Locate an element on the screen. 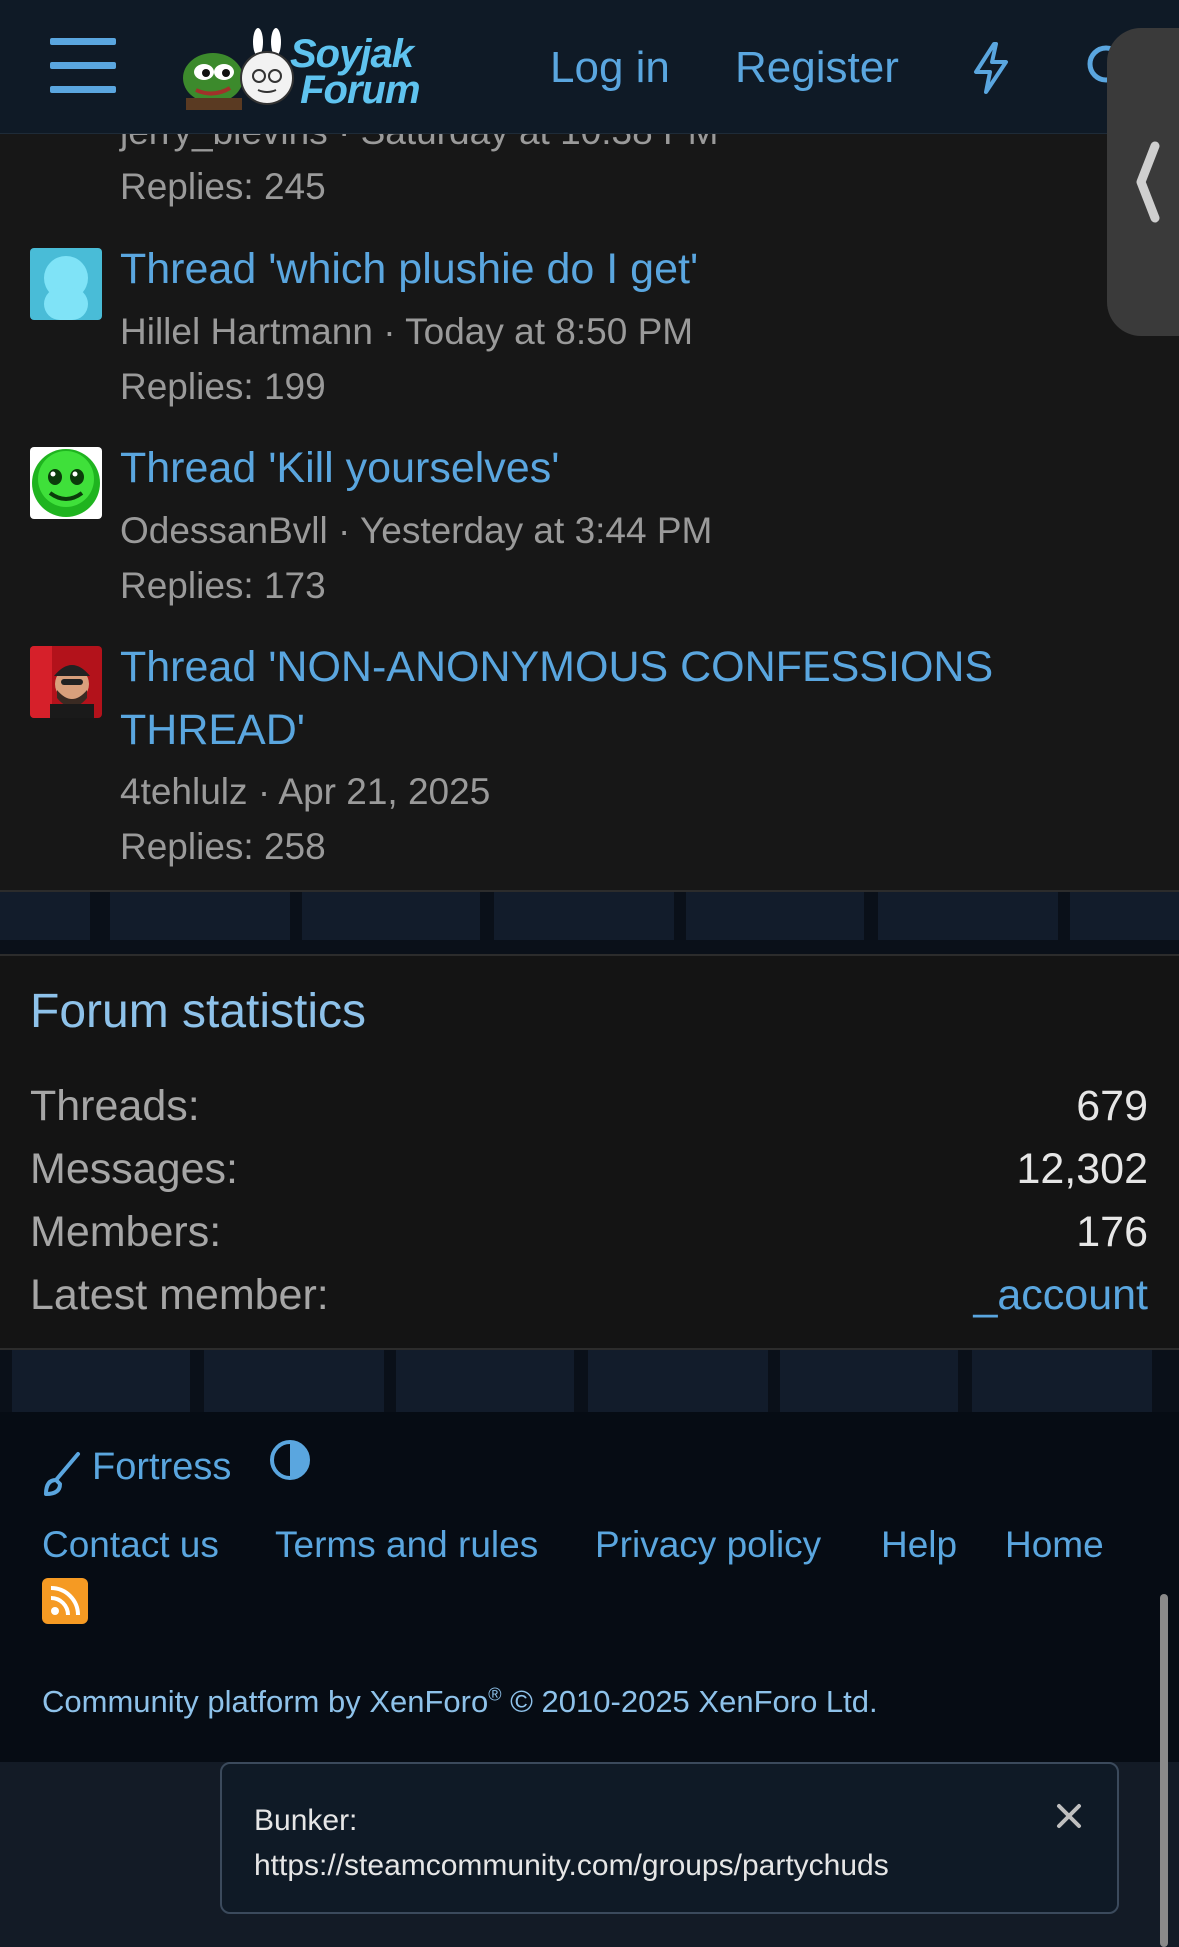  stat-row-threads: Threads: 679 is located at coordinates (589, 1112).